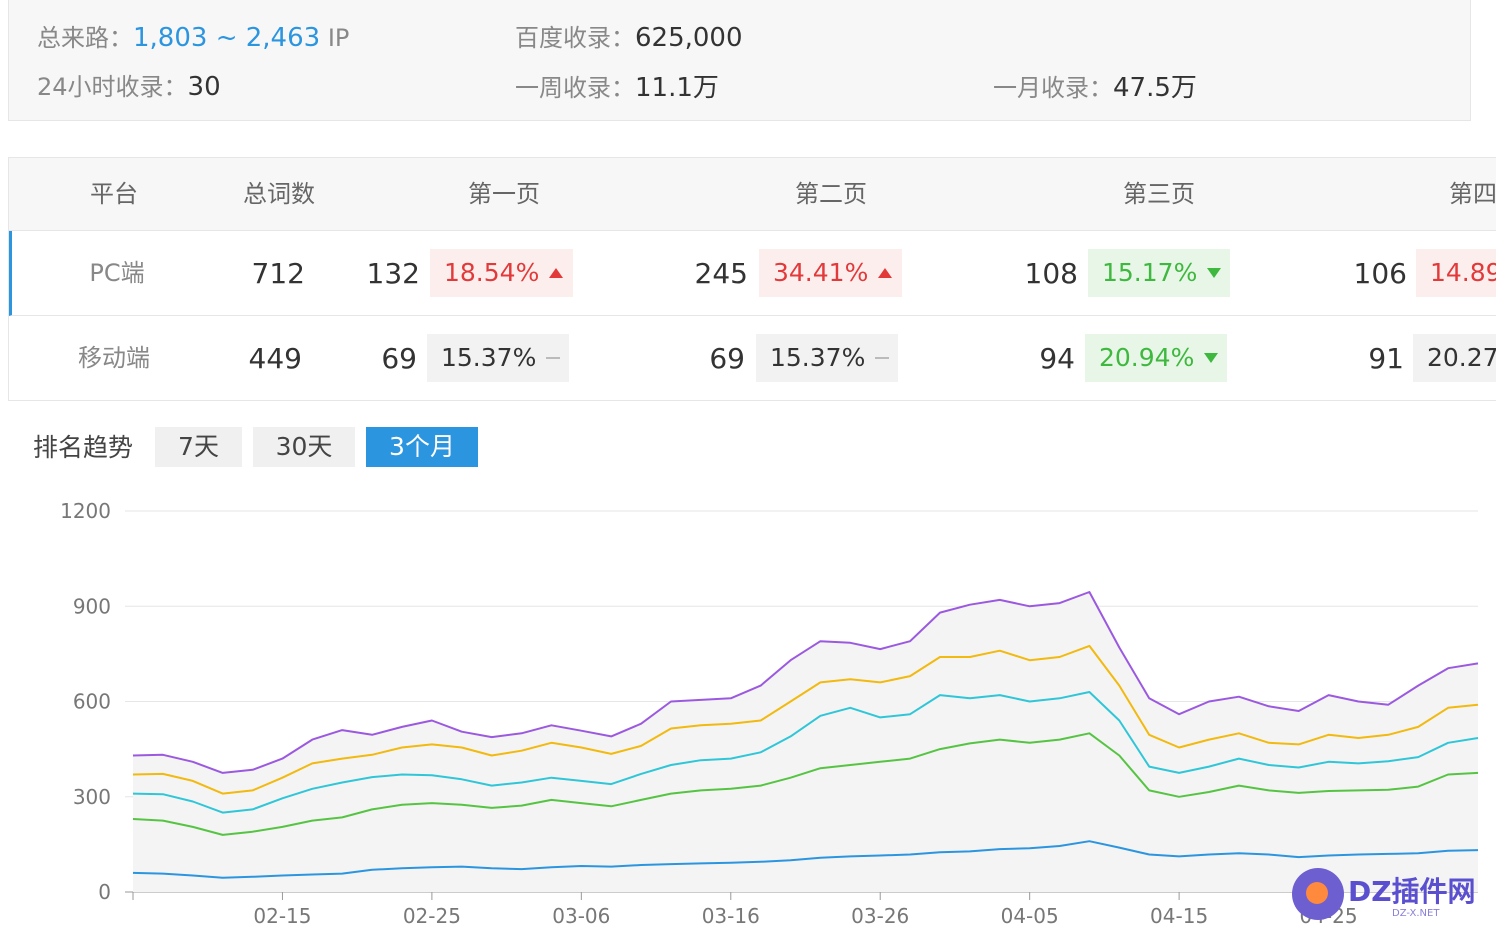  I want to click on week-index-stat: 一周收录：11.1万, so click(617, 85).